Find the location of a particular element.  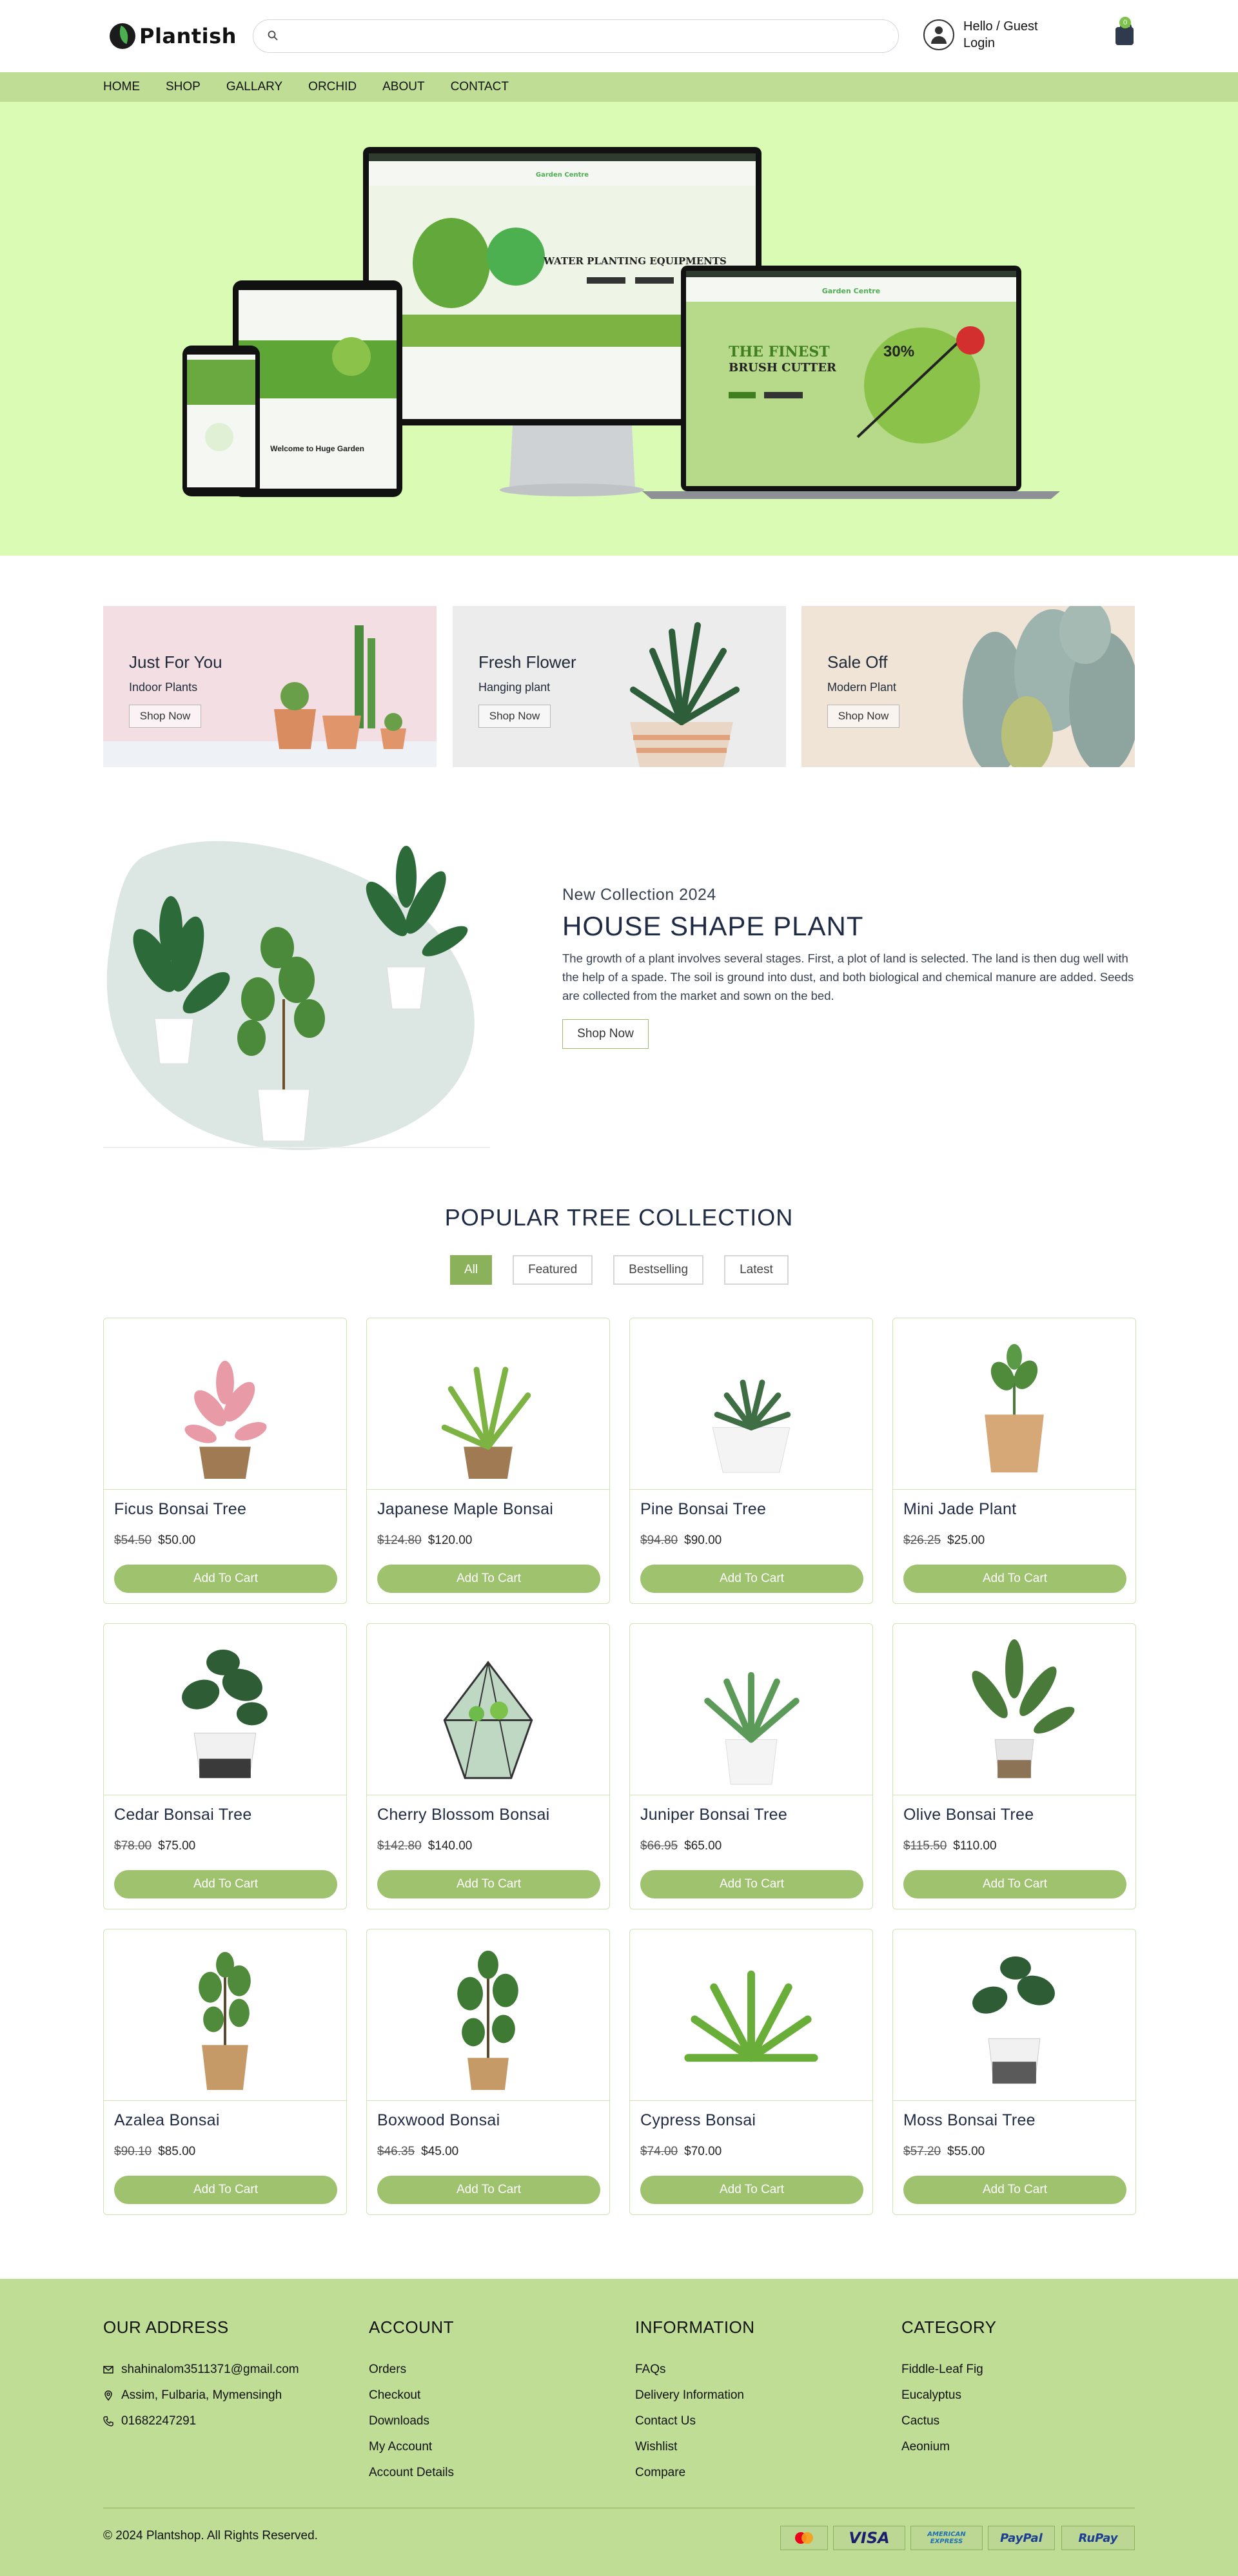

product-name: Olive Bonsai Tree is located at coordinates (968, 1815).